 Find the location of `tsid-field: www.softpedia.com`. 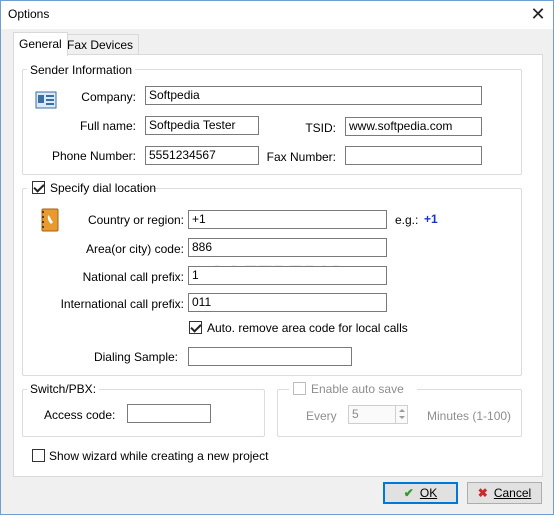

tsid-field: www.softpedia.com is located at coordinates (413, 126).